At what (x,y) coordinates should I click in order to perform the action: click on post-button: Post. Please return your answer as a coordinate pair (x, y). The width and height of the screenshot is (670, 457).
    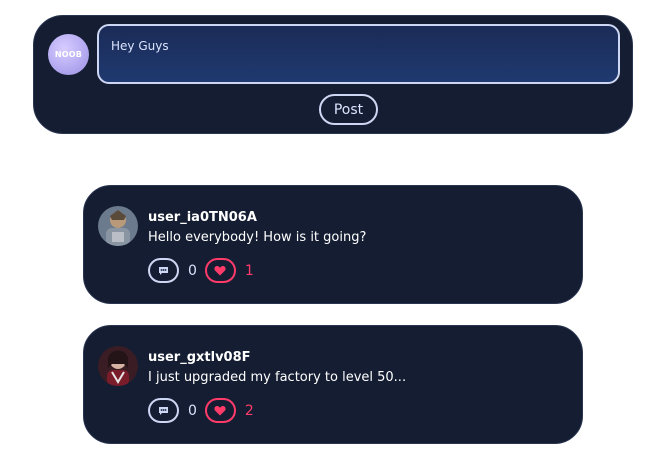
    Looking at the image, I should click on (348, 109).